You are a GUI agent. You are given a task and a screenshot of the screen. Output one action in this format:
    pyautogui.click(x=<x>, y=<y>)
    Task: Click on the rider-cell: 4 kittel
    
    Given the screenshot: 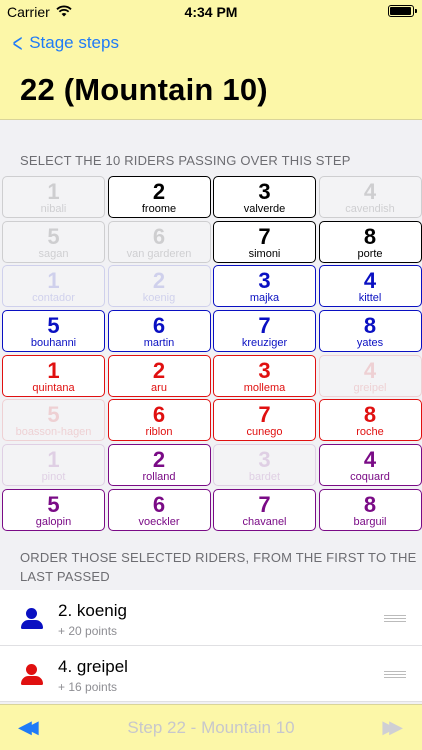 What is the action you would take?
    pyautogui.click(x=370, y=286)
    